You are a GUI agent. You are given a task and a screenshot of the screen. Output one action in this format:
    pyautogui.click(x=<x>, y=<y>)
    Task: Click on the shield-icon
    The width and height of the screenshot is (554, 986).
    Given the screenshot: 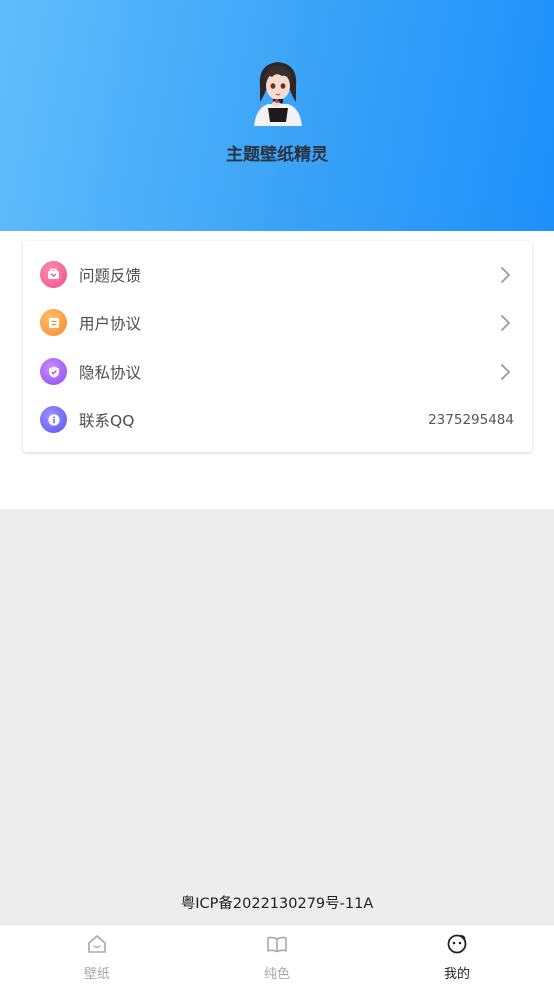 What is the action you would take?
    pyautogui.click(x=53, y=371)
    